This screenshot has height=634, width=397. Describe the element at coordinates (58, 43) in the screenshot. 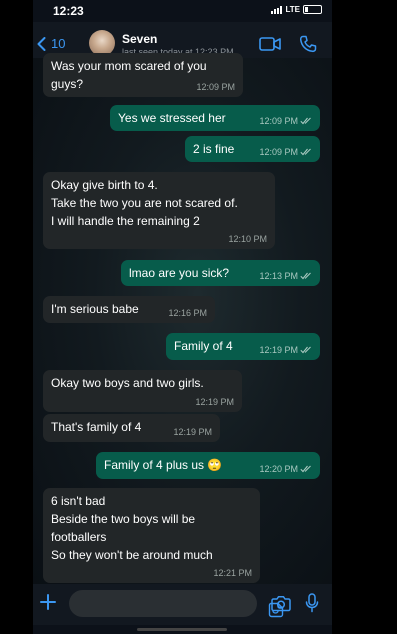

I see `unread-count: 10` at that location.